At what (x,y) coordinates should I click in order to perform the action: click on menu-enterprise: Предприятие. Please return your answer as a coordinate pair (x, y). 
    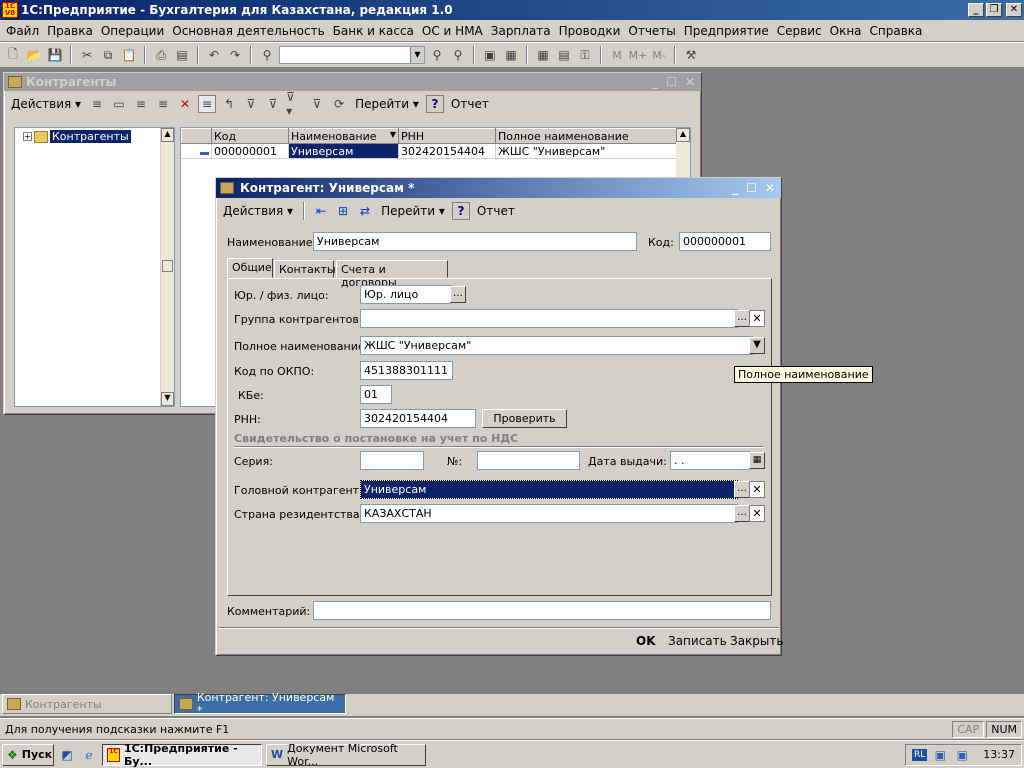
    Looking at the image, I should click on (726, 31).